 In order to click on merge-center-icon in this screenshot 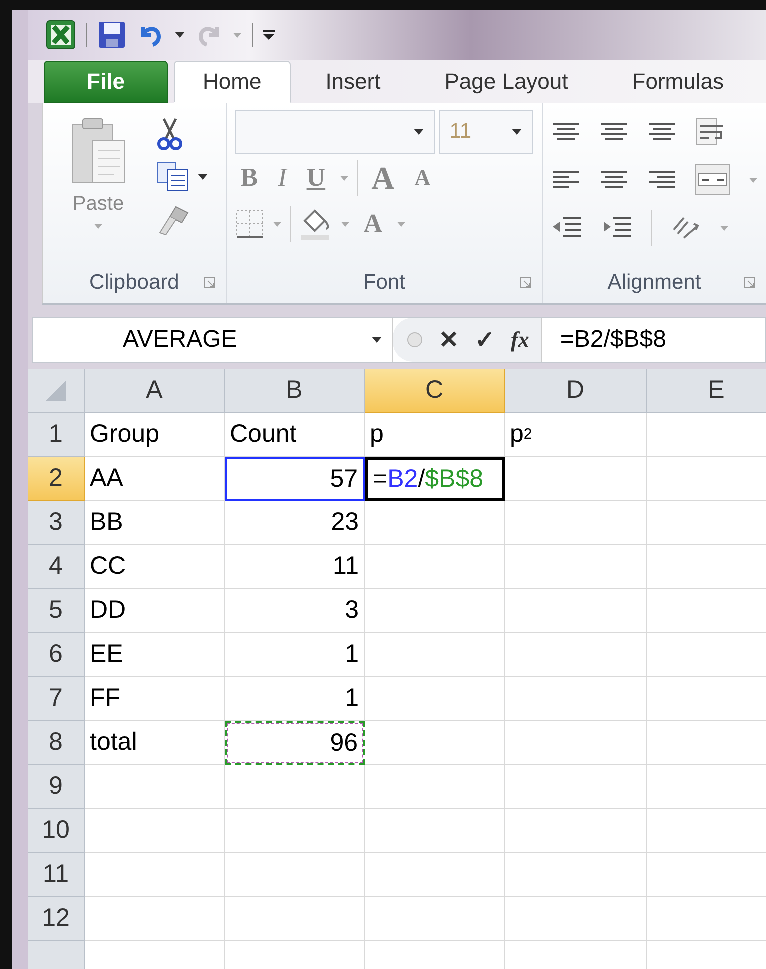, I will do `click(713, 180)`.